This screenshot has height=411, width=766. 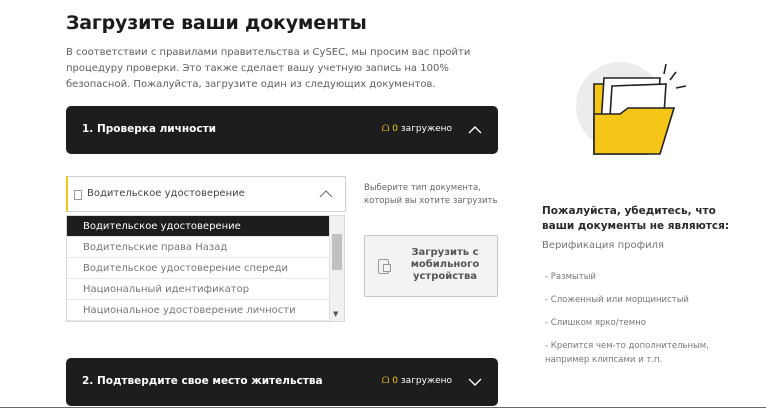 I want to click on document-type-select: Водительское удостоверение, so click(x=206, y=194).